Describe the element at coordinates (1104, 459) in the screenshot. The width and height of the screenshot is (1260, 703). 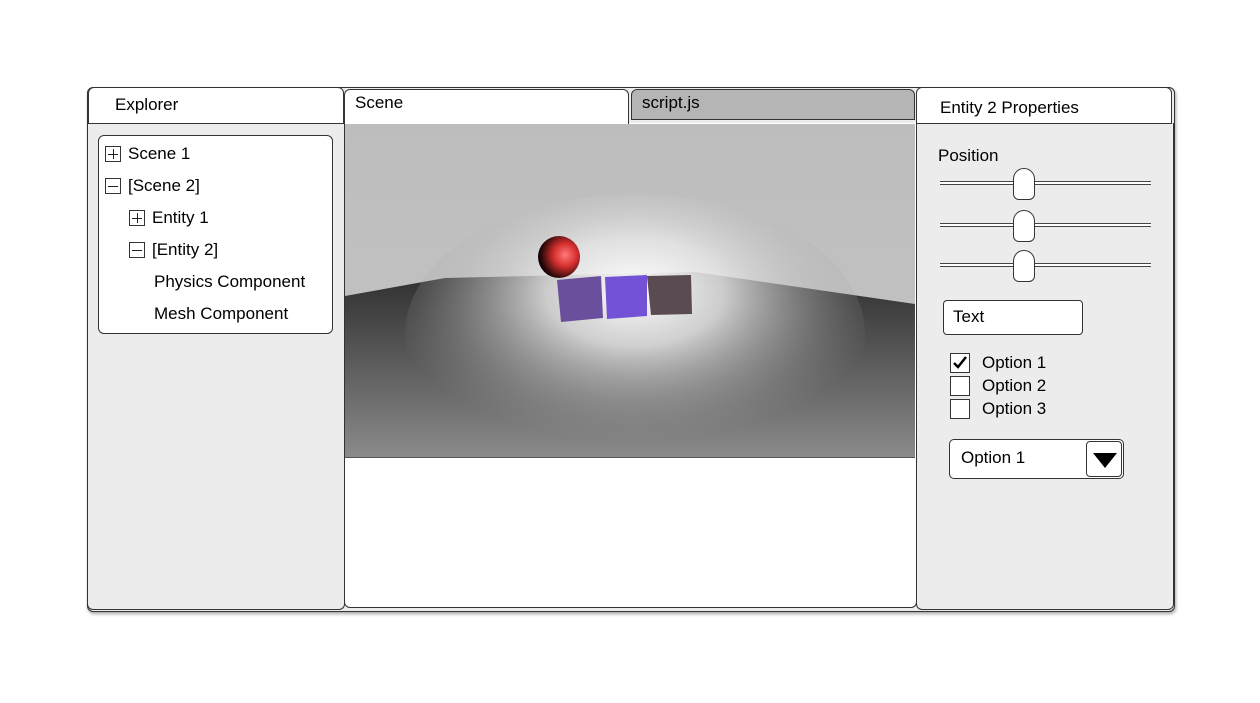
I see `dropdown-arrow-icon` at that location.